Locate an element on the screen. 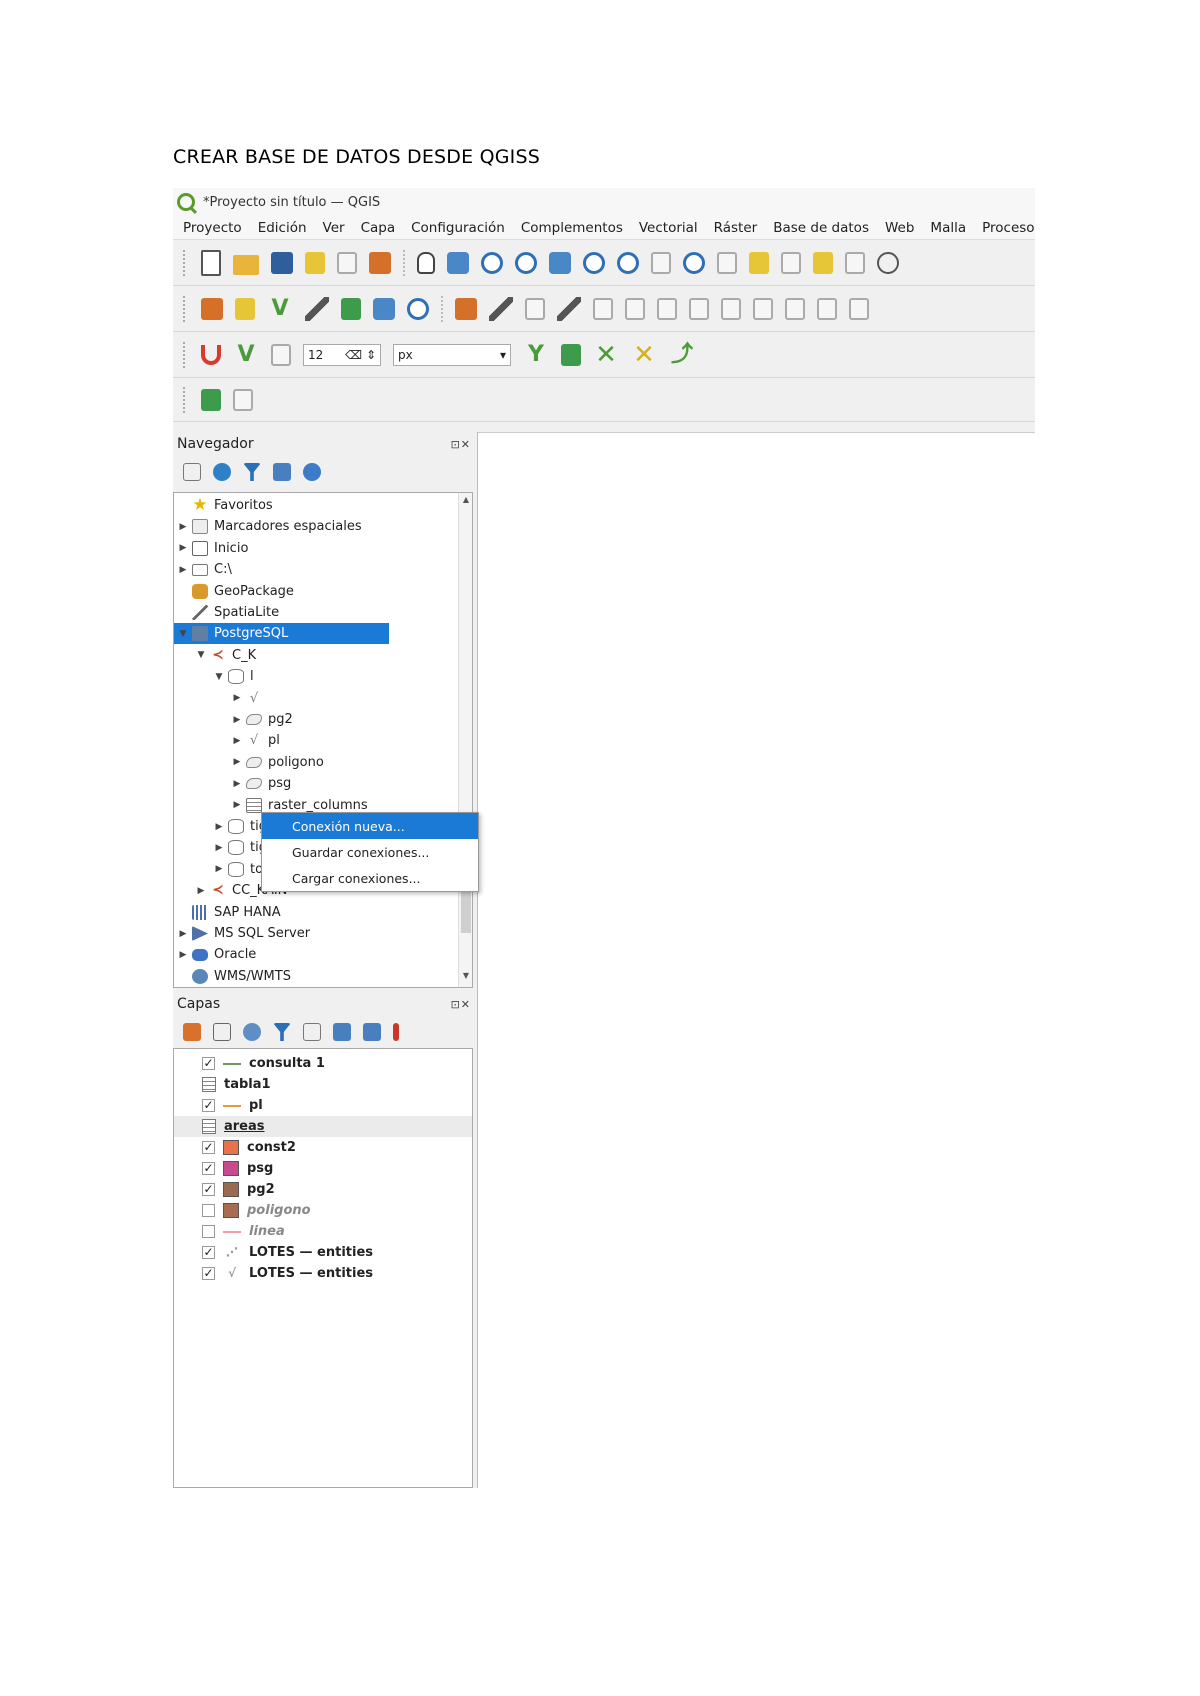 The width and height of the screenshot is (1200, 1696). menu-6: Vectorial is located at coordinates (668, 228).